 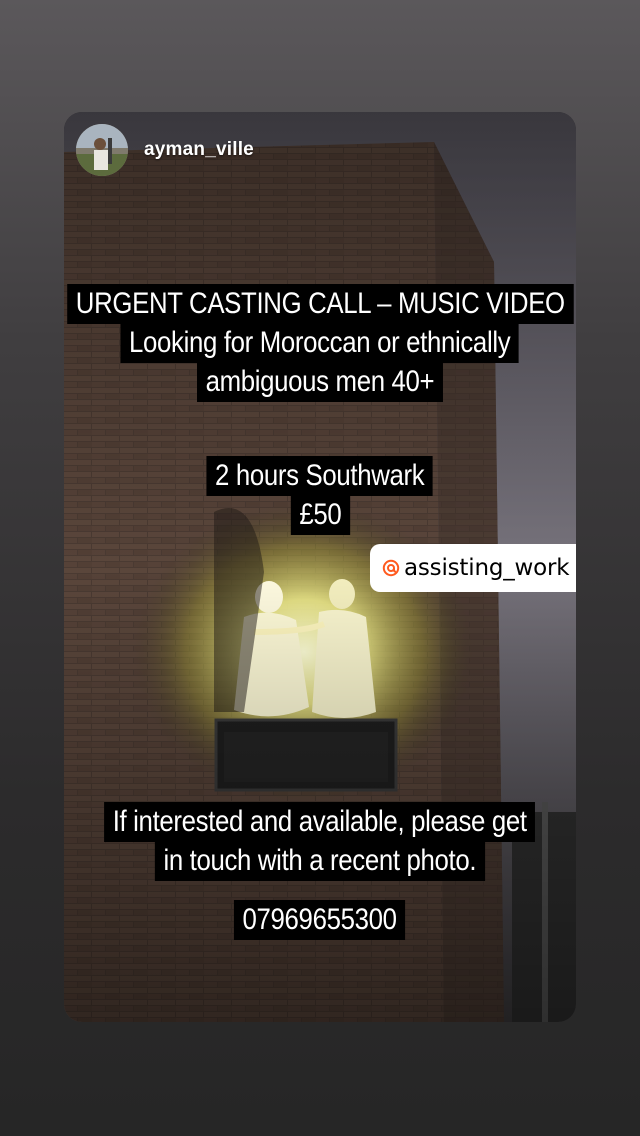 I want to click on story-header: ayman_ville, so click(x=165, y=150).